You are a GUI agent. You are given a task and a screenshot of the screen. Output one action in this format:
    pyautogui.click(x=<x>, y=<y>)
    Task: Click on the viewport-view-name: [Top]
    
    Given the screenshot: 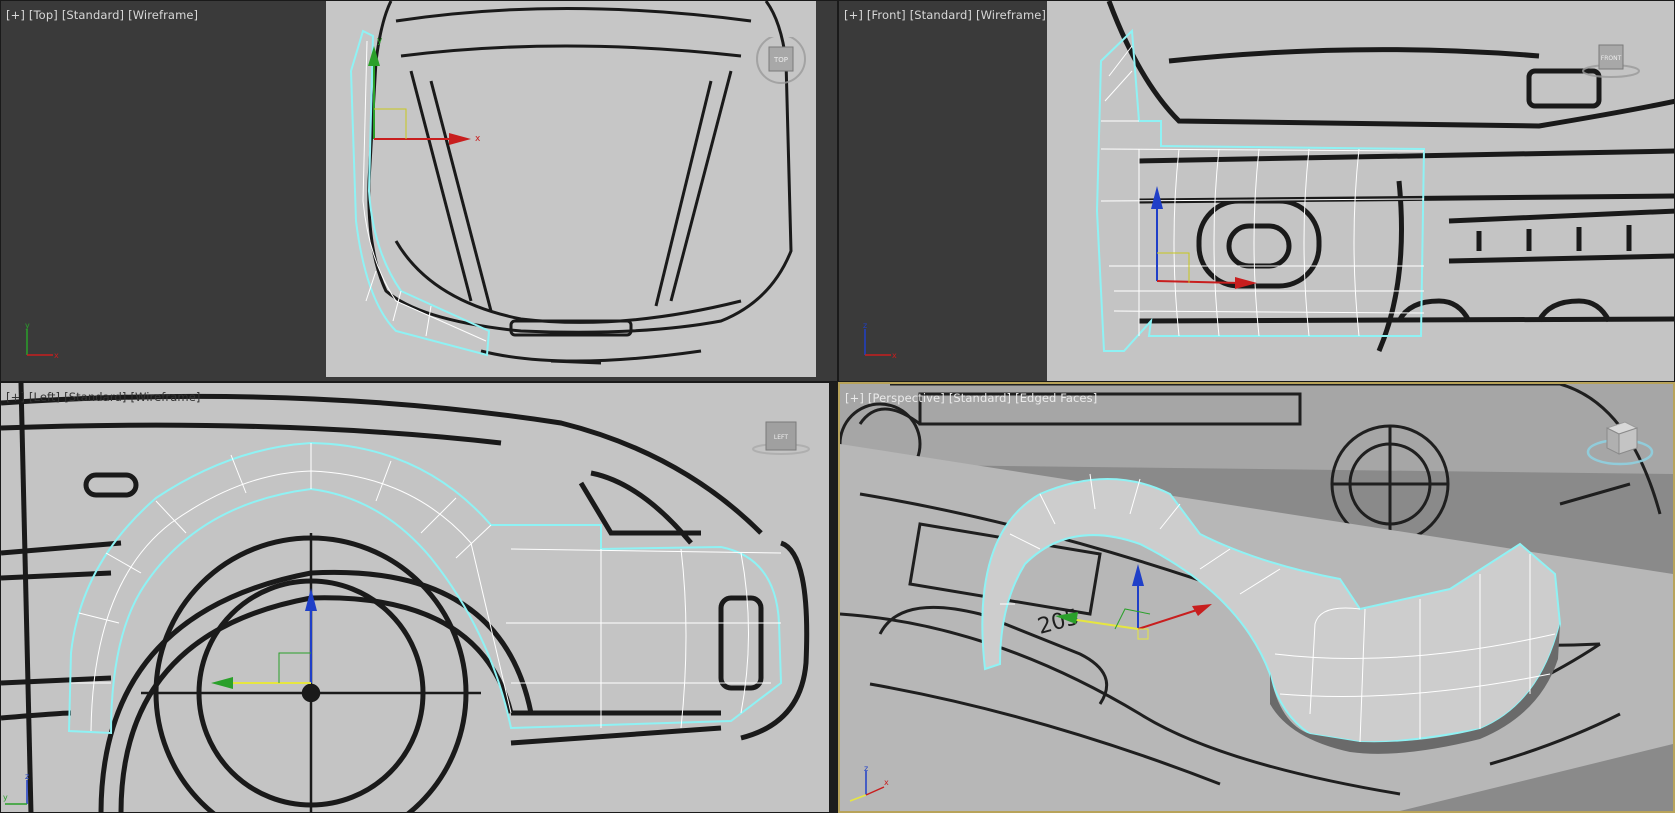 What is the action you would take?
    pyautogui.click(x=43, y=15)
    